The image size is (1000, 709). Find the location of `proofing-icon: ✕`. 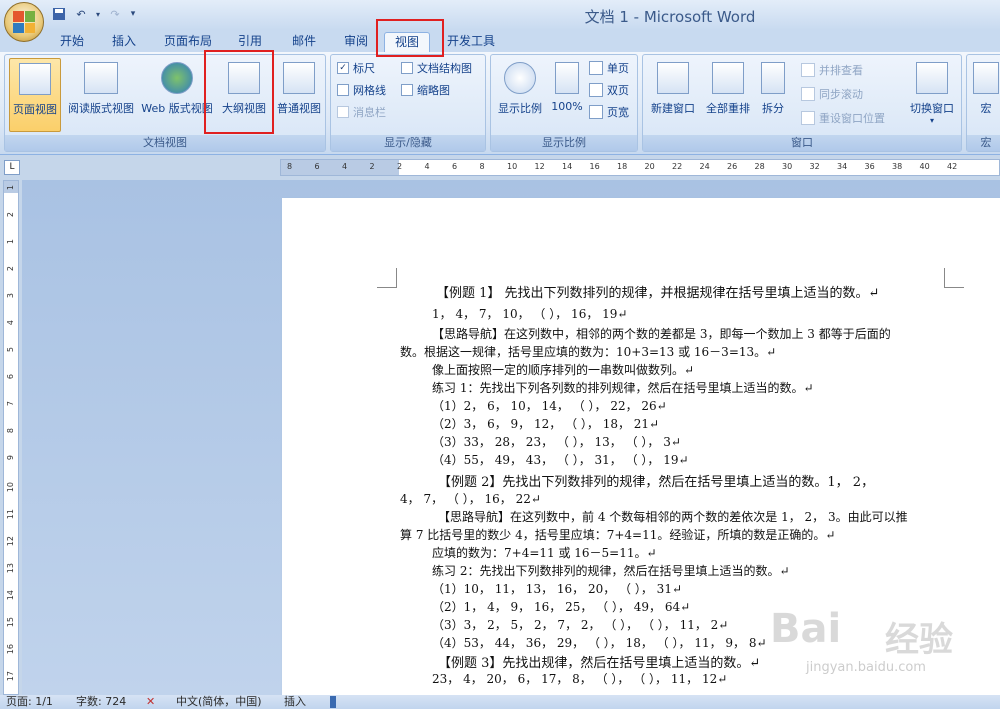

proofing-icon: ✕ is located at coordinates (150, 702).